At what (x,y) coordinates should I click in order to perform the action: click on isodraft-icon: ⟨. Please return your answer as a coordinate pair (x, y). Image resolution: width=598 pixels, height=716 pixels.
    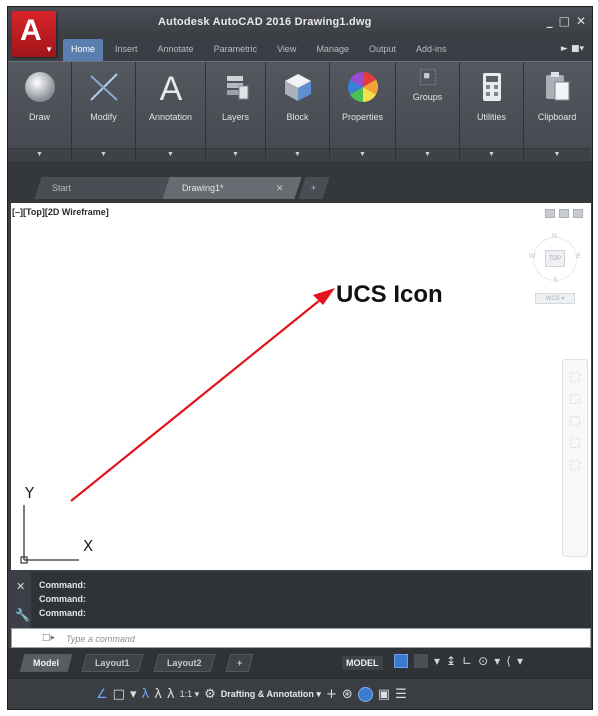
    Looking at the image, I should click on (508, 661).